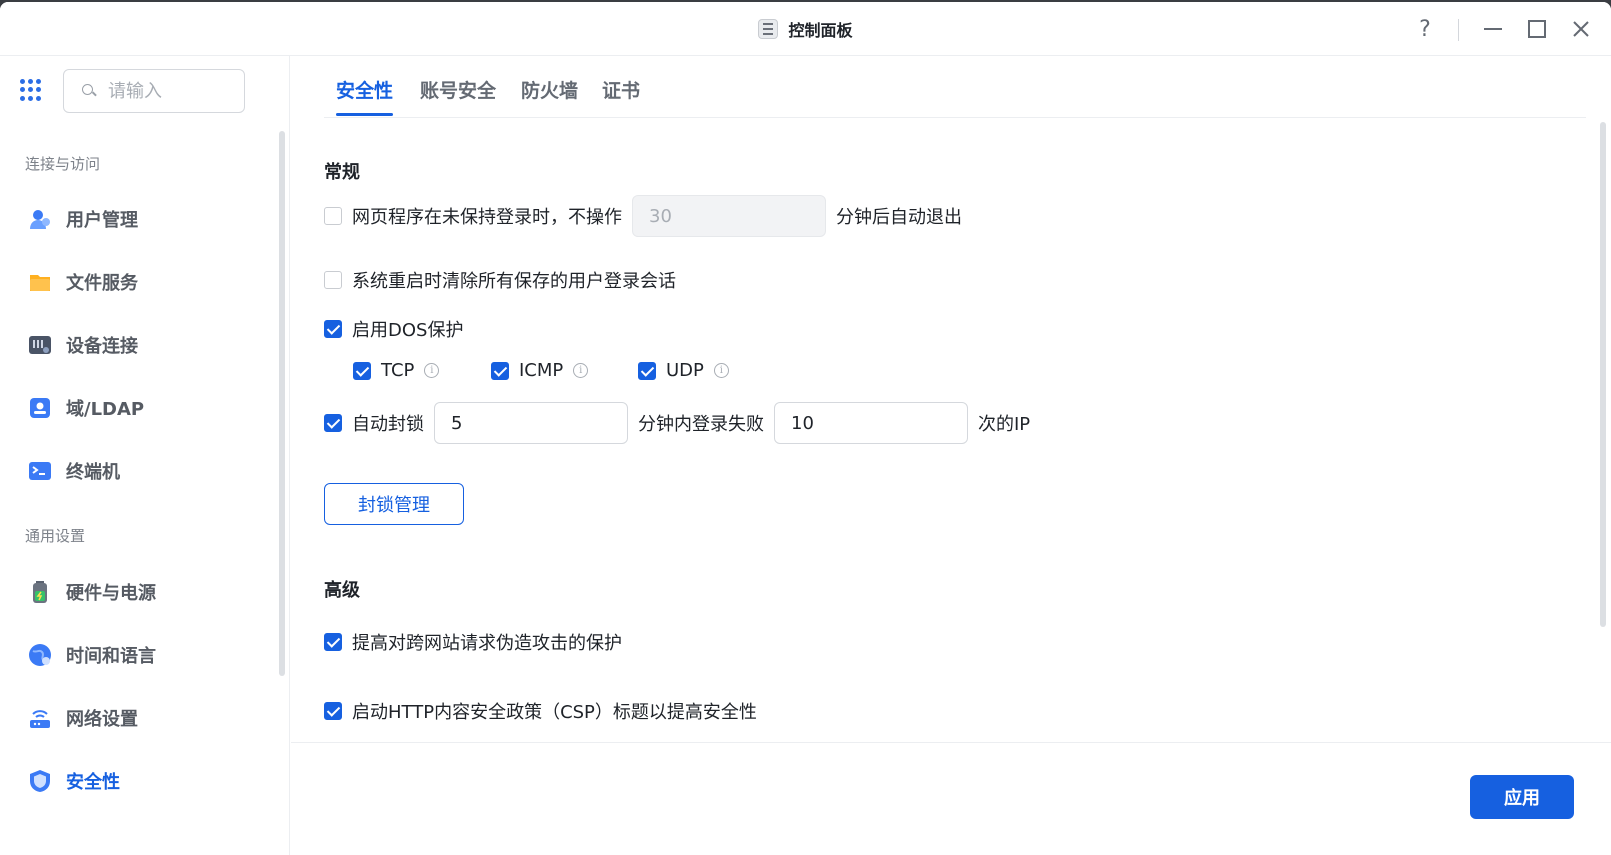  What do you see at coordinates (89, 91) in the screenshot?
I see `search-icon` at bounding box center [89, 91].